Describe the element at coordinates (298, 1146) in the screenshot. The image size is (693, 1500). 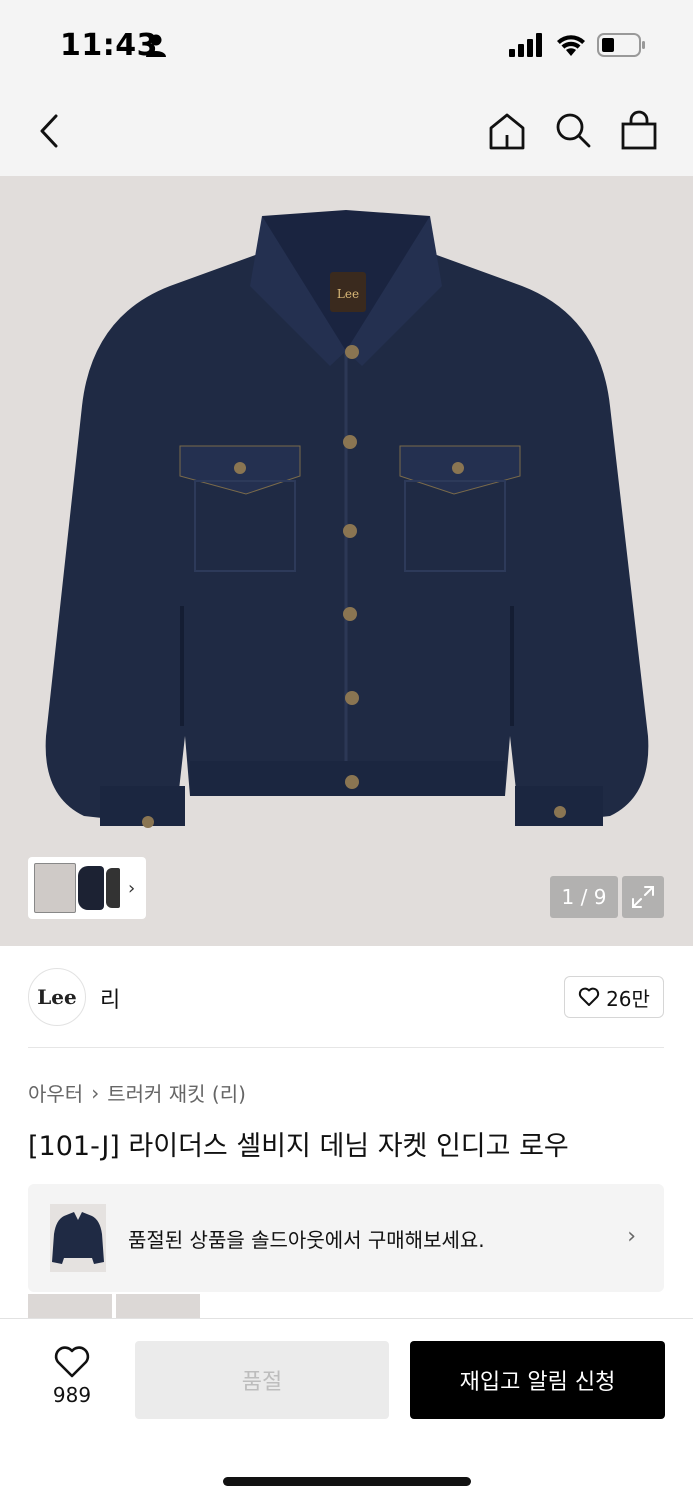
I see `product-title: [101-J] 라이더스 셀비지 데님 자켓 인디고 로우` at that location.